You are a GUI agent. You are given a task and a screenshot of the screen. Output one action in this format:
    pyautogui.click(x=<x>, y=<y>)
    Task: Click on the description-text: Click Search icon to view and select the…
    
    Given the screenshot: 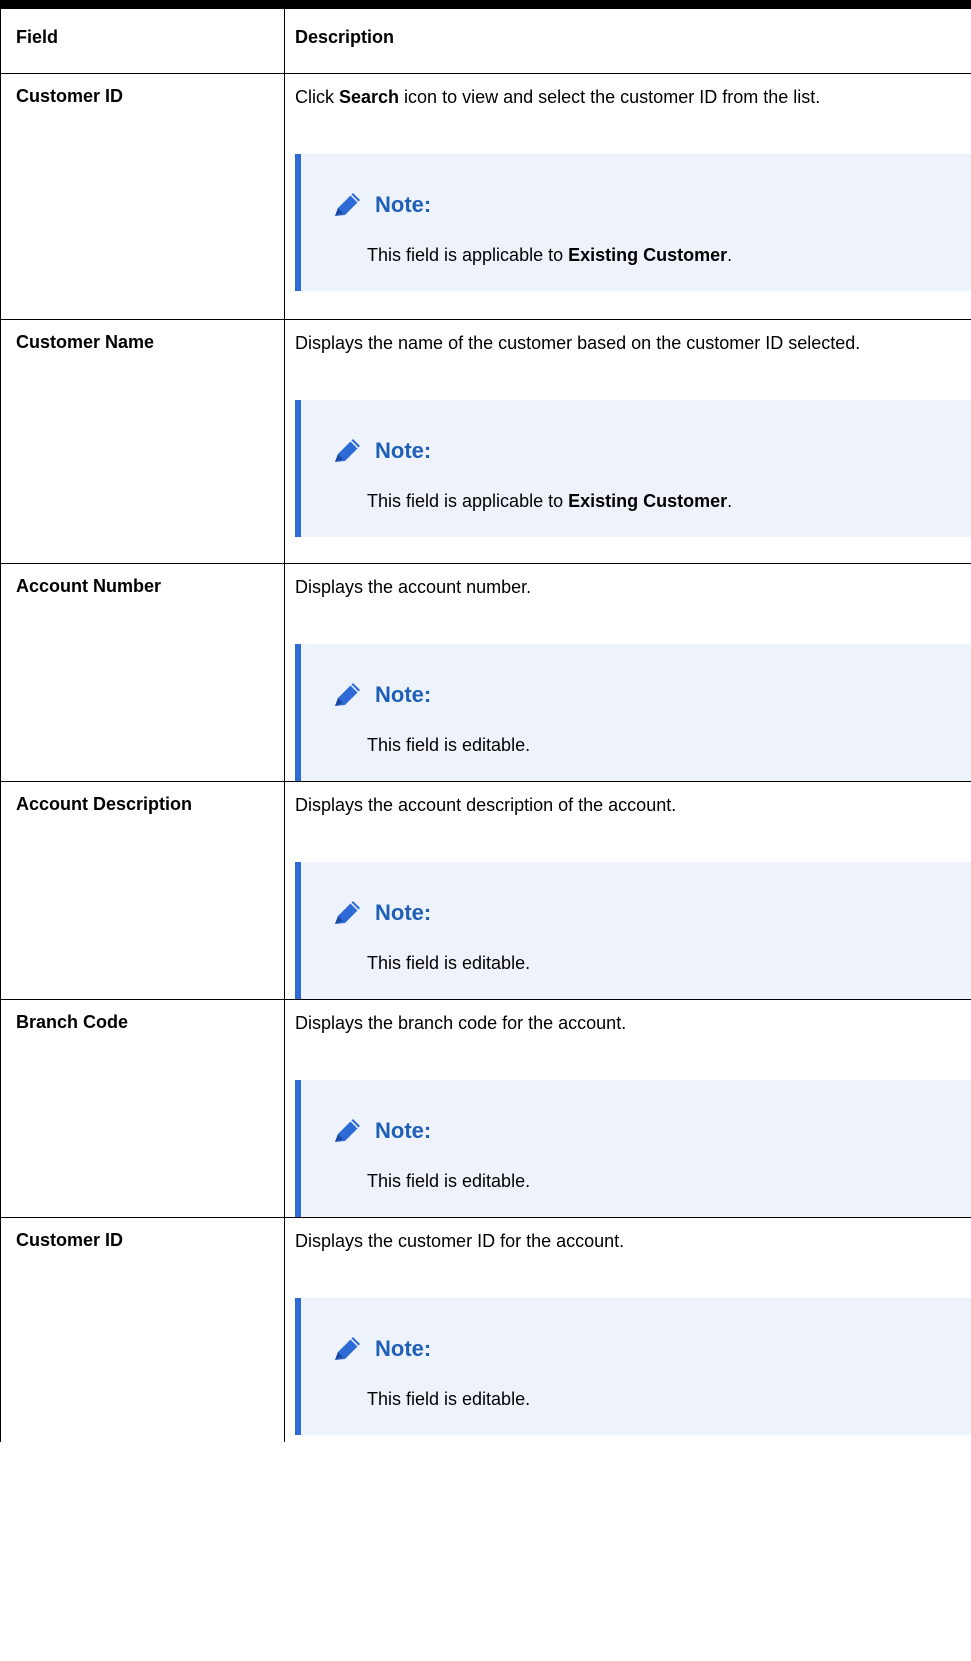 What is the action you would take?
    pyautogui.click(x=630, y=97)
    